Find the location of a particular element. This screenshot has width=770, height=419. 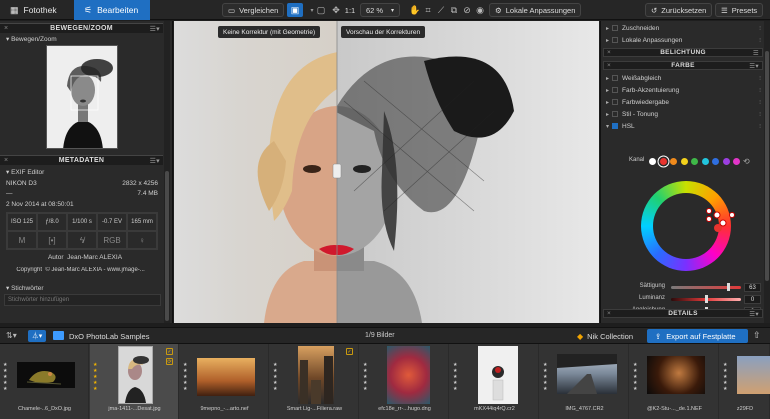

eye-icon: ◉ is located at coordinates (480, 10).